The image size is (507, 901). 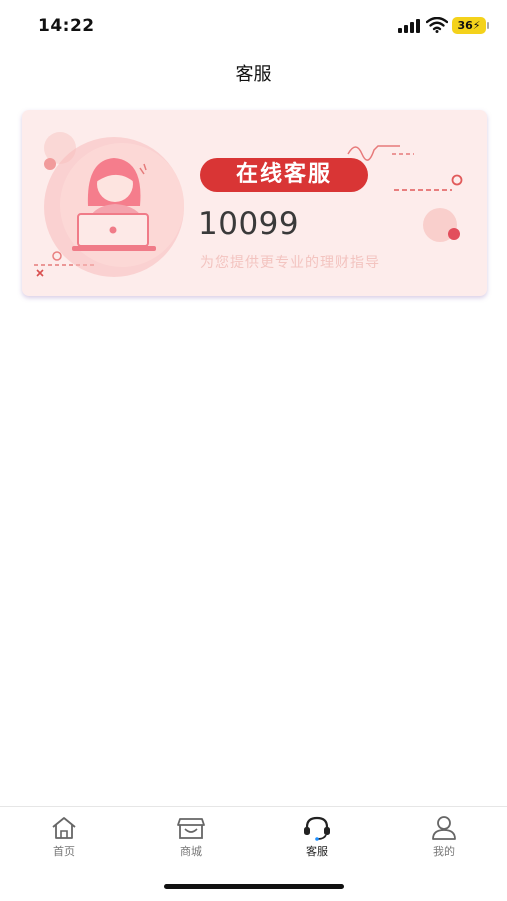 I want to click on tab-shop-label: 商城, so click(x=191, y=851).